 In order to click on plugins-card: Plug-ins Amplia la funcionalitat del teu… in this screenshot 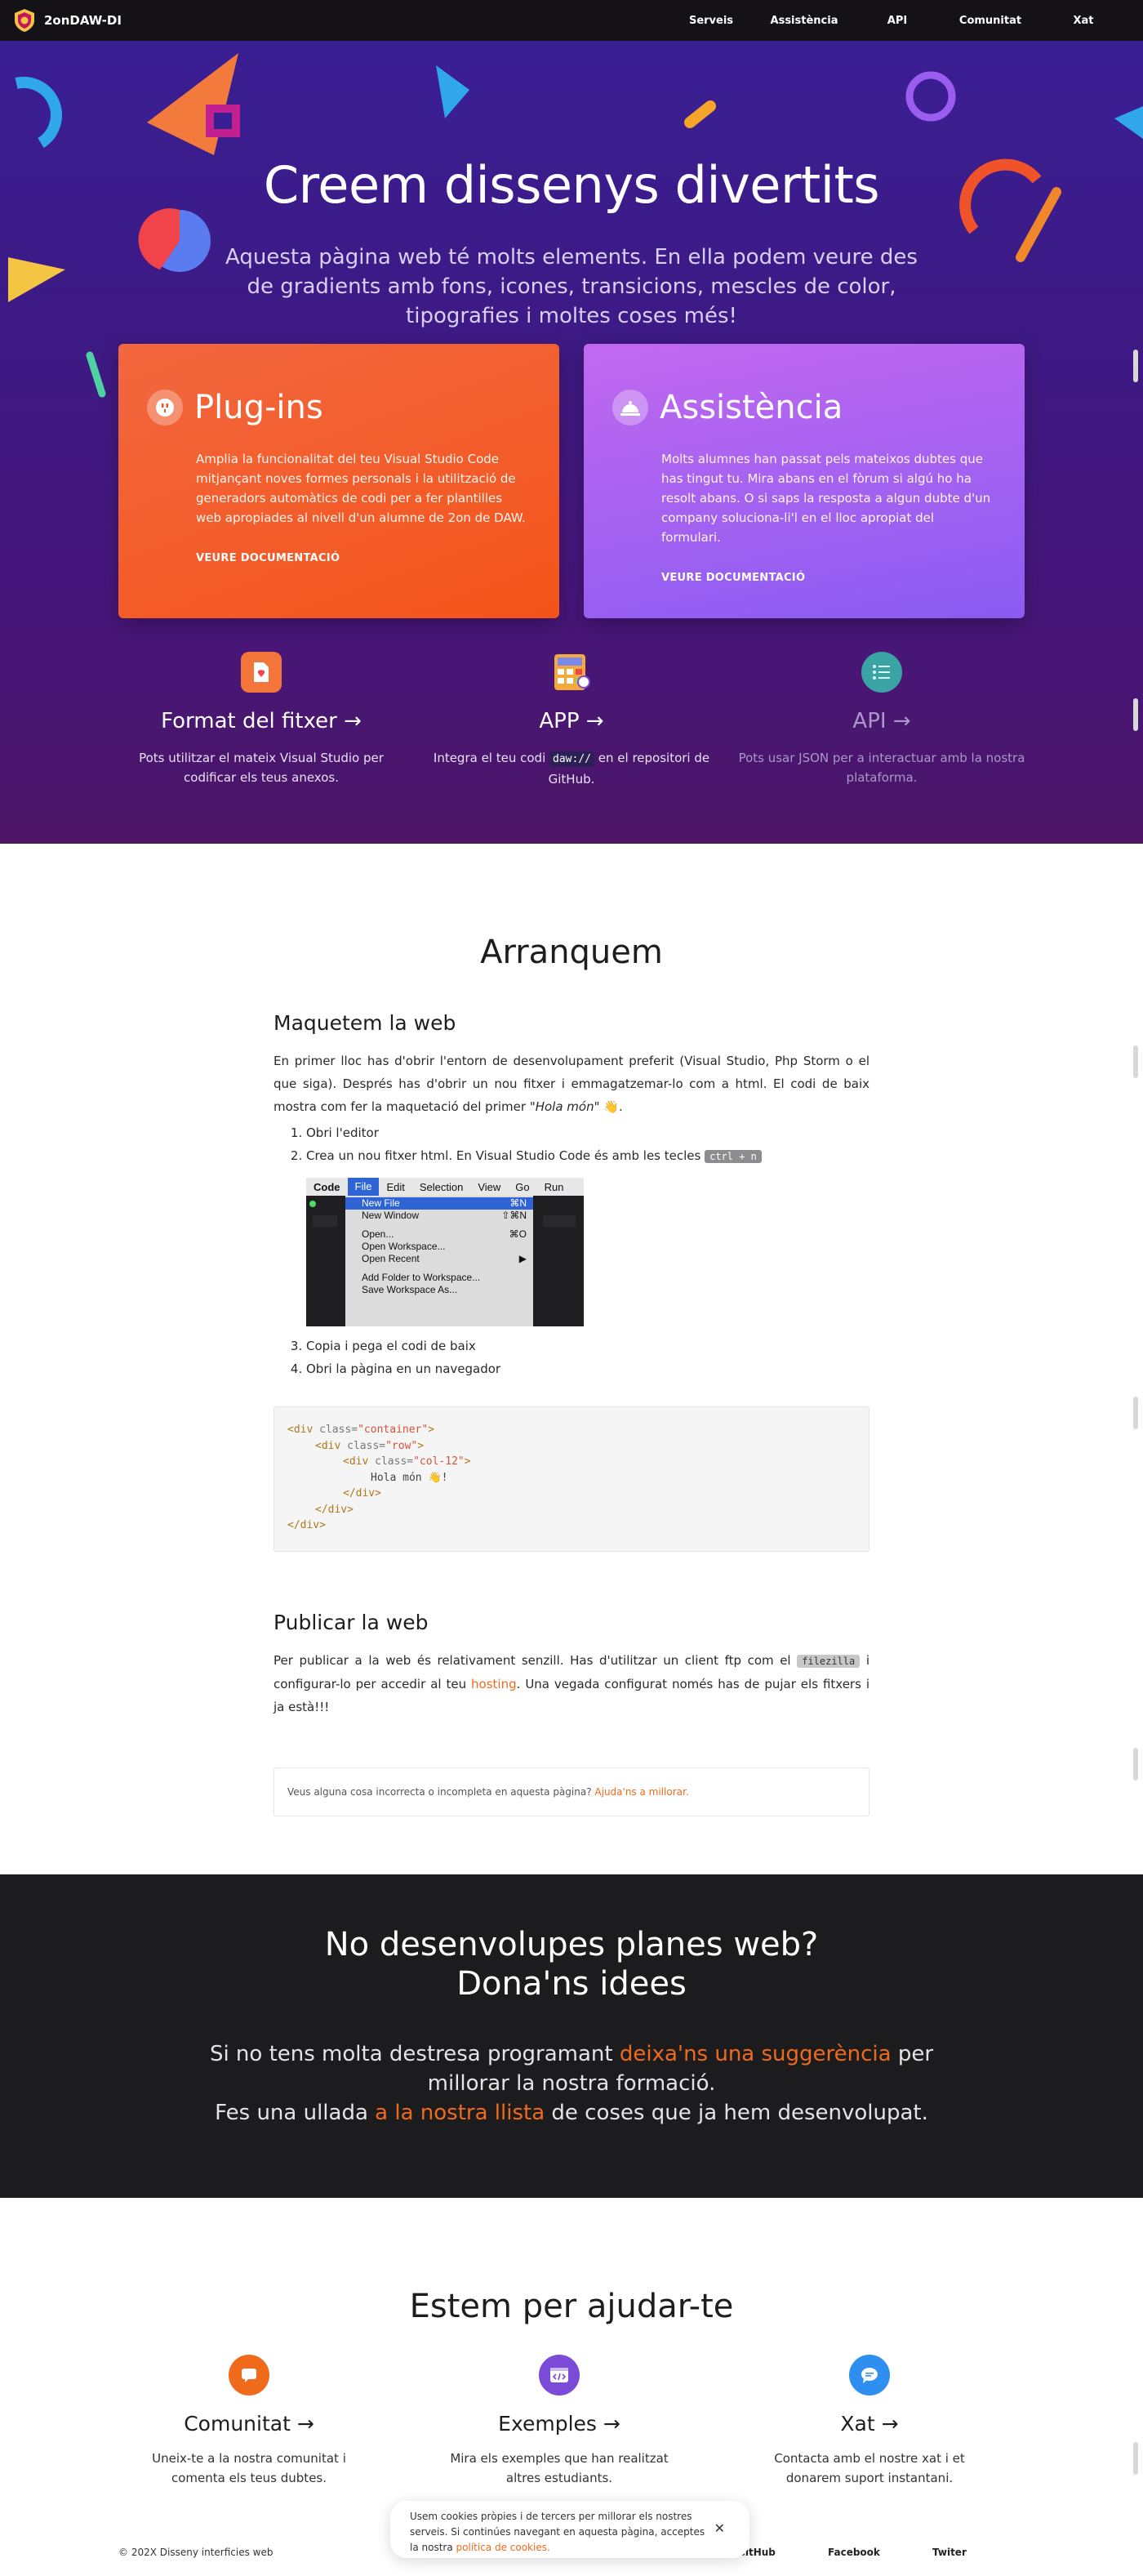, I will do `click(338, 481)`.